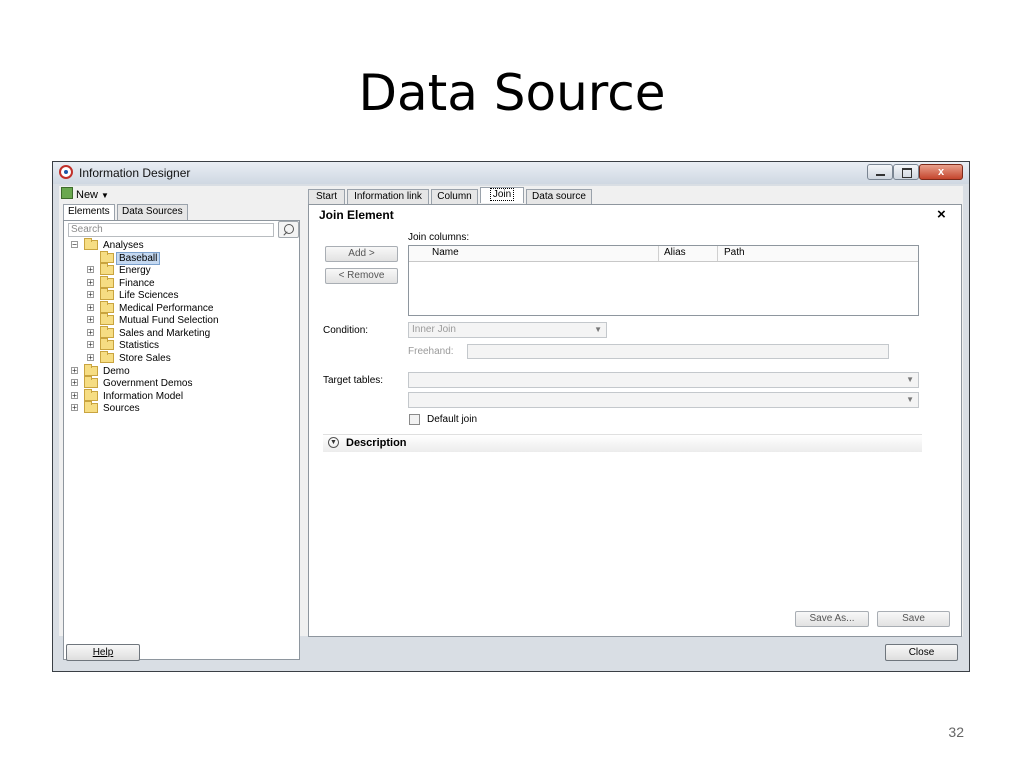  What do you see at coordinates (880, 172) in the screenshot?
I see `minimize-button` at bounding box center [880, 172].